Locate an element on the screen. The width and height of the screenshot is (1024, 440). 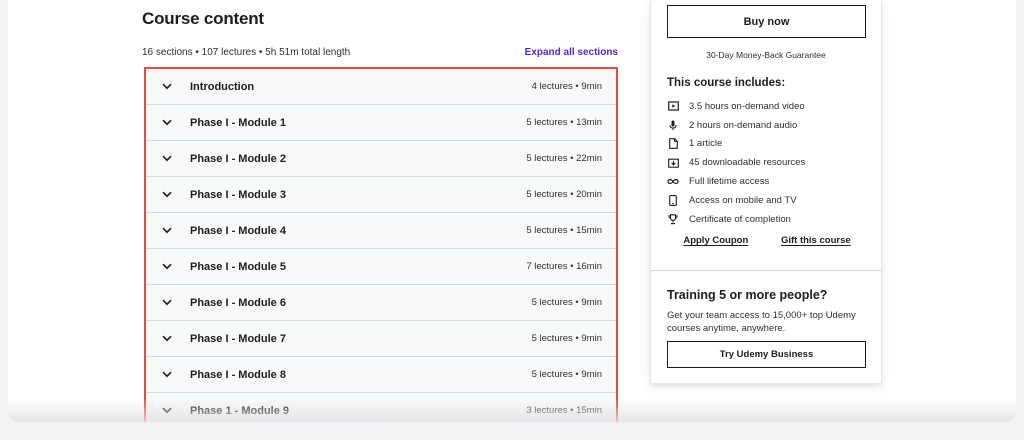
includes-item-text: 2 hours on-demand audio is located at coordinates (743, 125).